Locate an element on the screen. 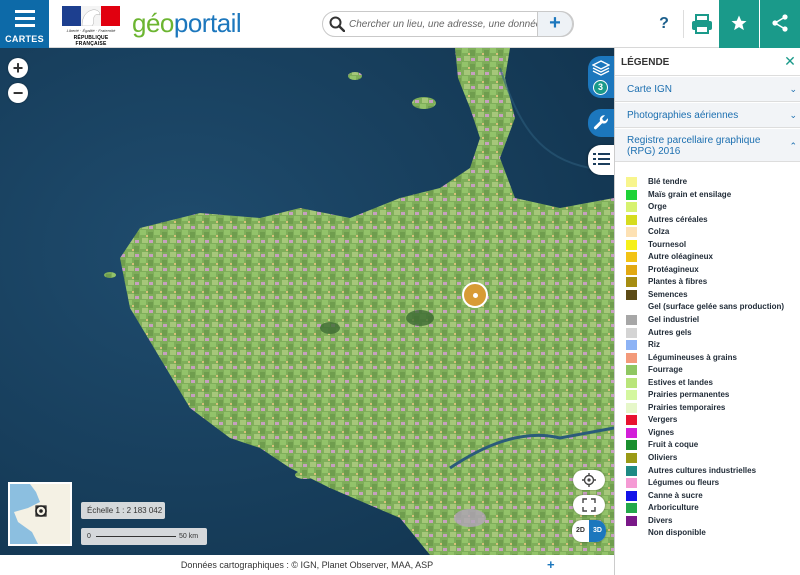 The image size is (800, 575). layer-photographies-aeriennes: Photographies aériennes ⌄ is located at coordinates (707, 115).